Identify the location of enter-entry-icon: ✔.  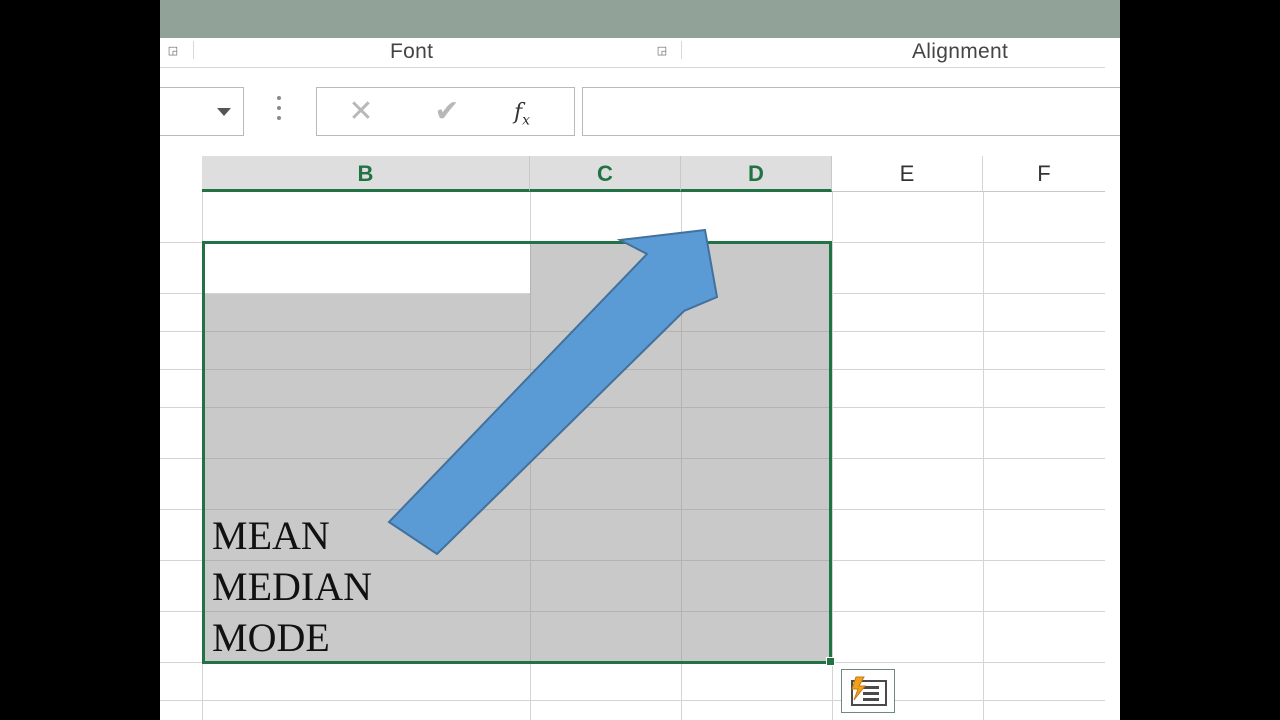
(447, 112).